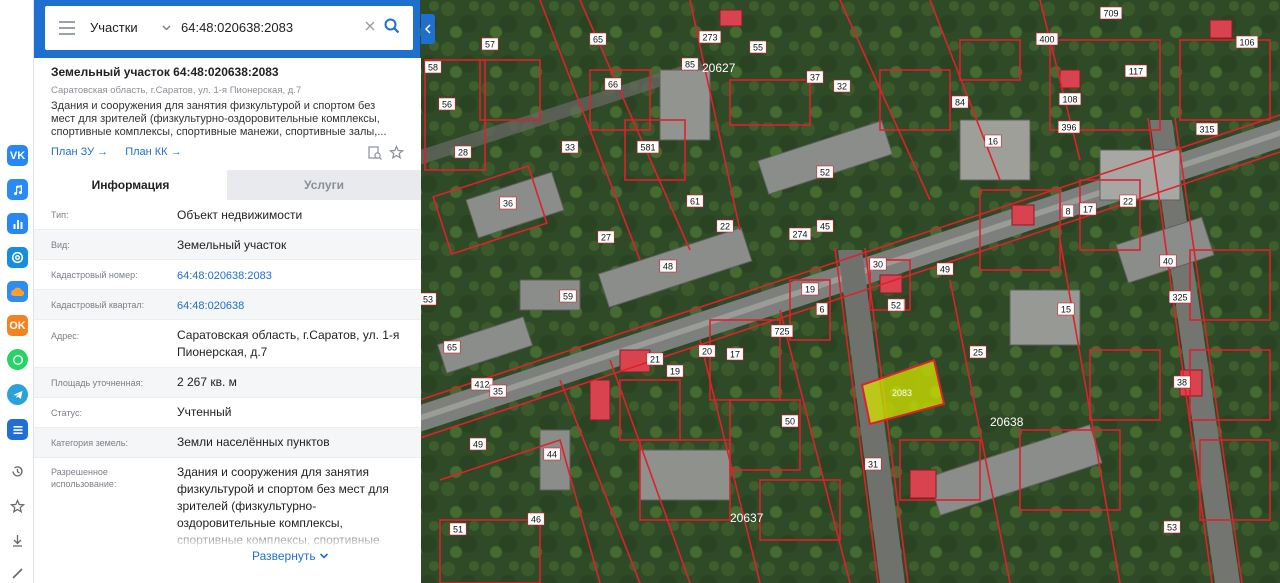 This screenshot has width=1280, height=583. I want to click on svg-text: 40, so click(1168, 262).